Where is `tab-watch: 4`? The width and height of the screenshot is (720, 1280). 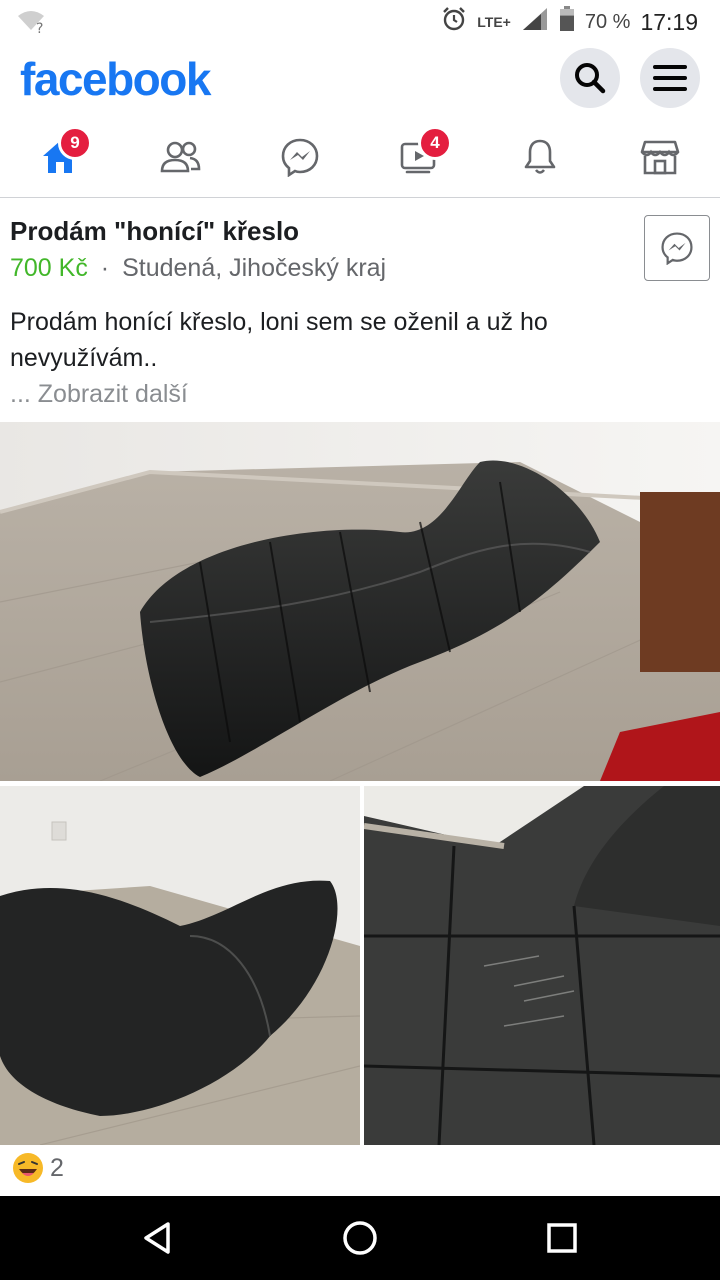 tab-watch: 4 is located at coordinates (421, 154).